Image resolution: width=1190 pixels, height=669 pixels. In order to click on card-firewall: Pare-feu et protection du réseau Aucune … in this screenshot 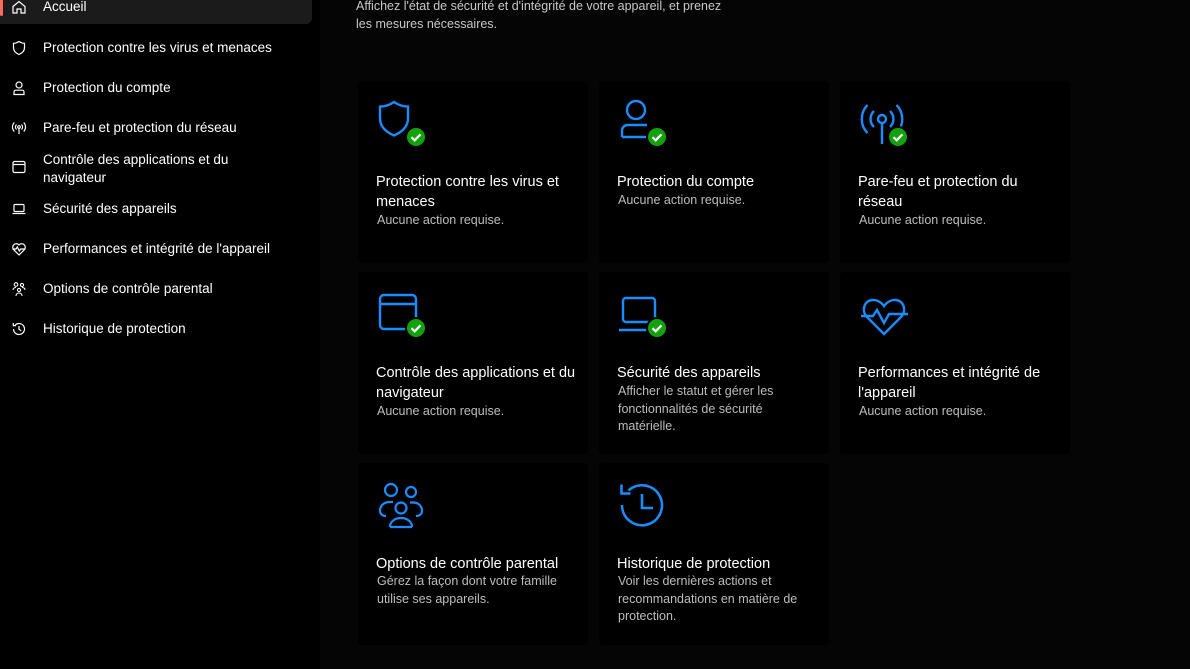, I will do `click(955, 172)`.